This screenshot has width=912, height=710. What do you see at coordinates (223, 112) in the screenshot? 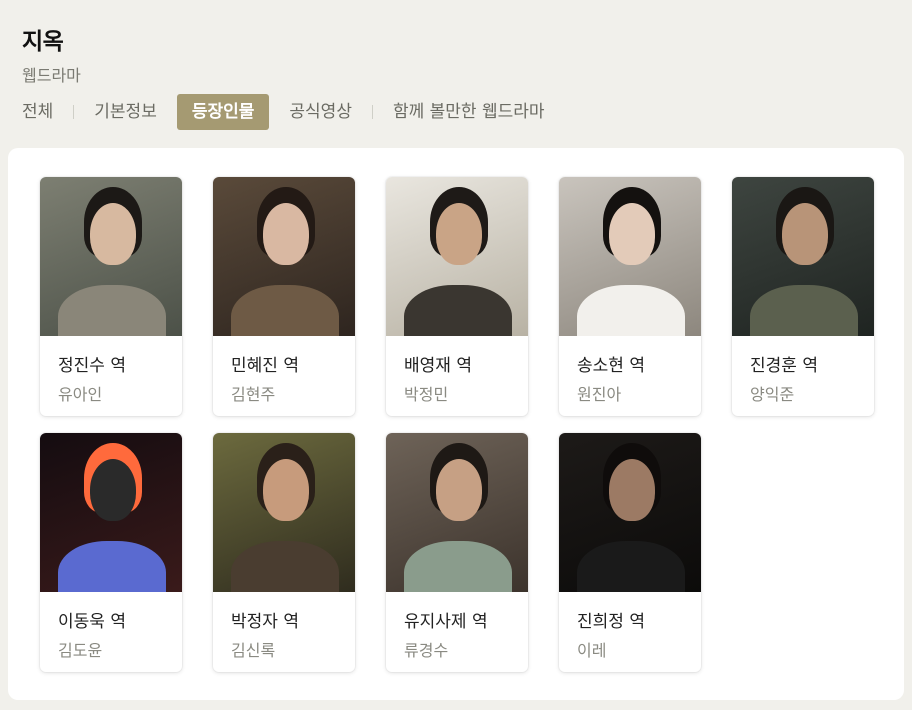
I see `tab-cast: 등장인물` at bounding box center [223, 112].